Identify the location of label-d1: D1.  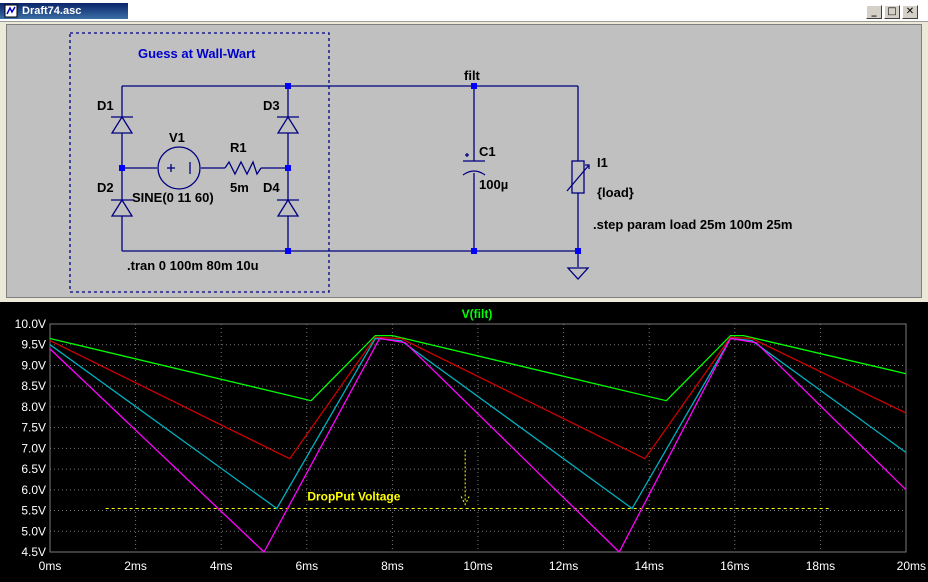
(105, 105).